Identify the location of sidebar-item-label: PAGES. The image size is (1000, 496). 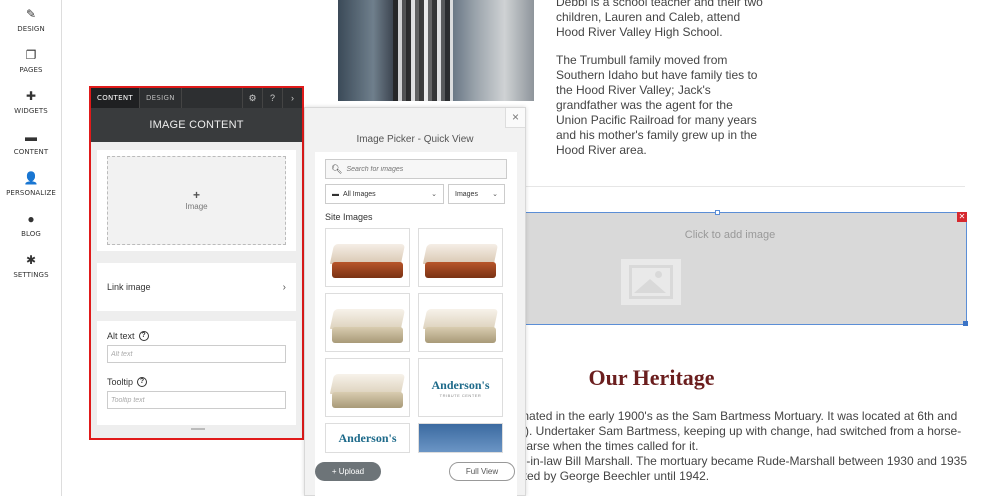
(31, 70).